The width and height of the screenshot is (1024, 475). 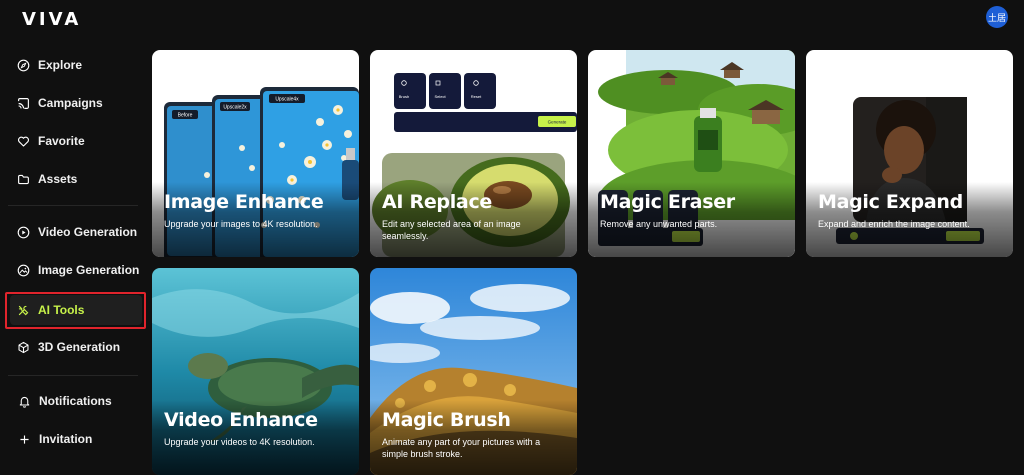 What do you see at coordinates (476, 96) in the screenshot?
I see `reset-label: Reset` at bounding box center [476, 96].